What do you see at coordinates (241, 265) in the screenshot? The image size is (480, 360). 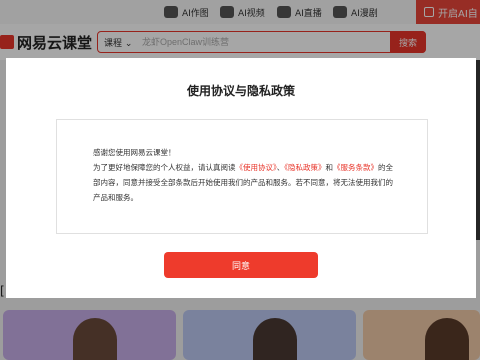 I see `agree-button: 同意` at bounding box center [241, 265].